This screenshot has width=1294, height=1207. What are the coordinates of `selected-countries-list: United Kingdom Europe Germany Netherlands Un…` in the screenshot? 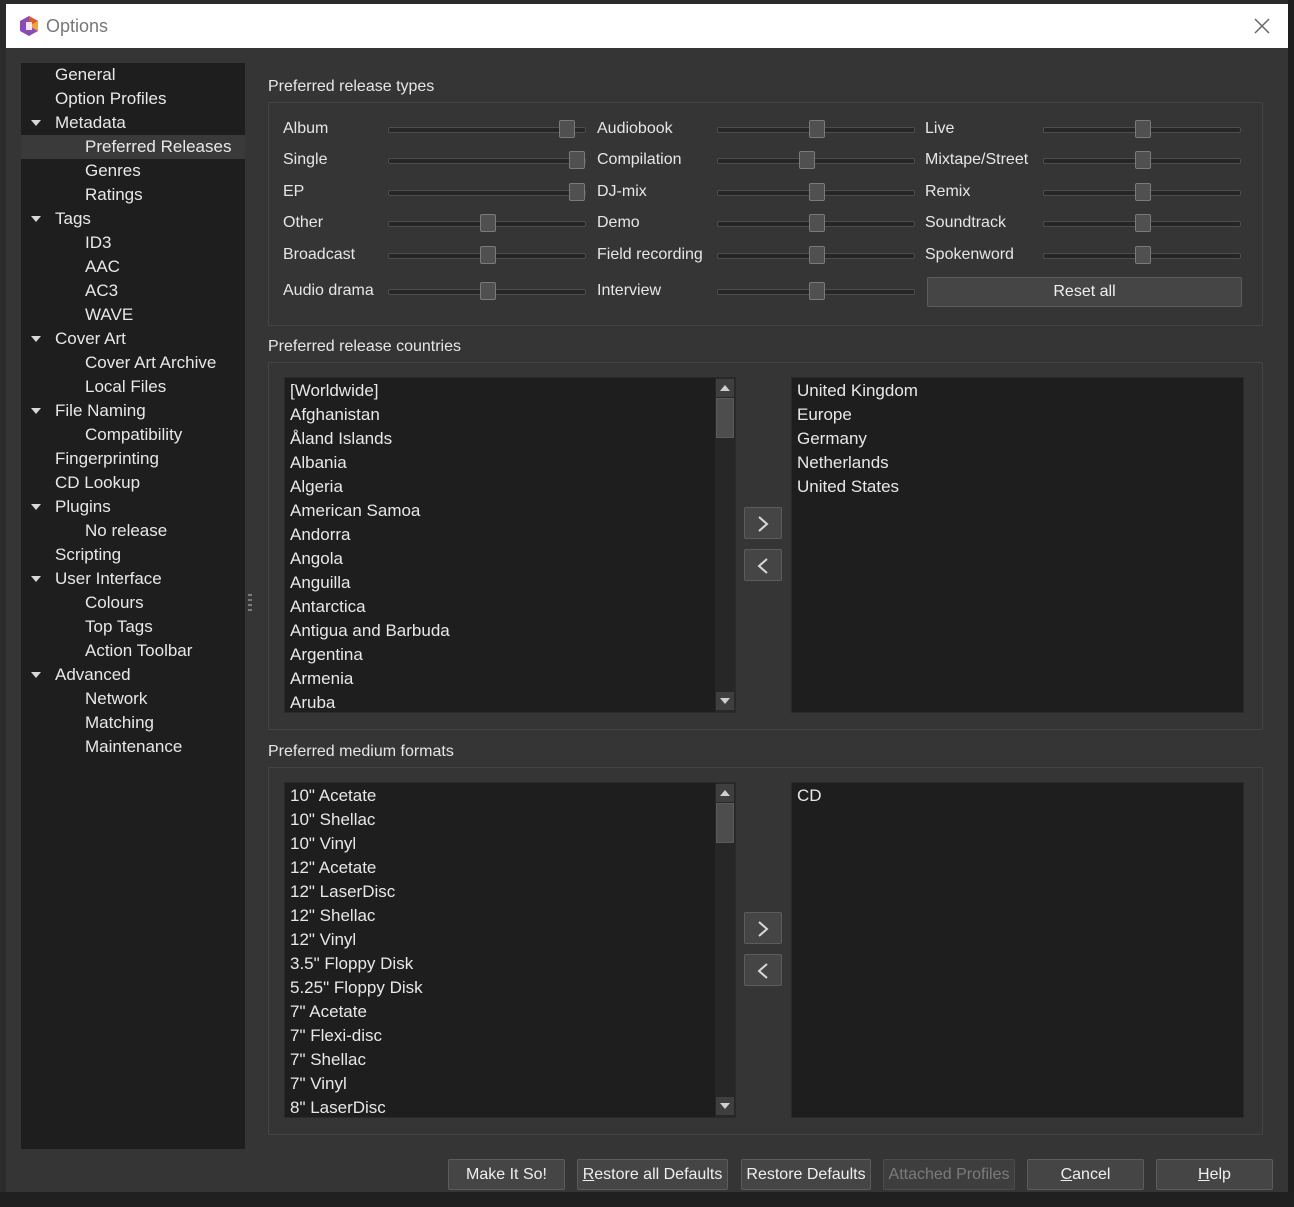 It's located at (1017, 545).